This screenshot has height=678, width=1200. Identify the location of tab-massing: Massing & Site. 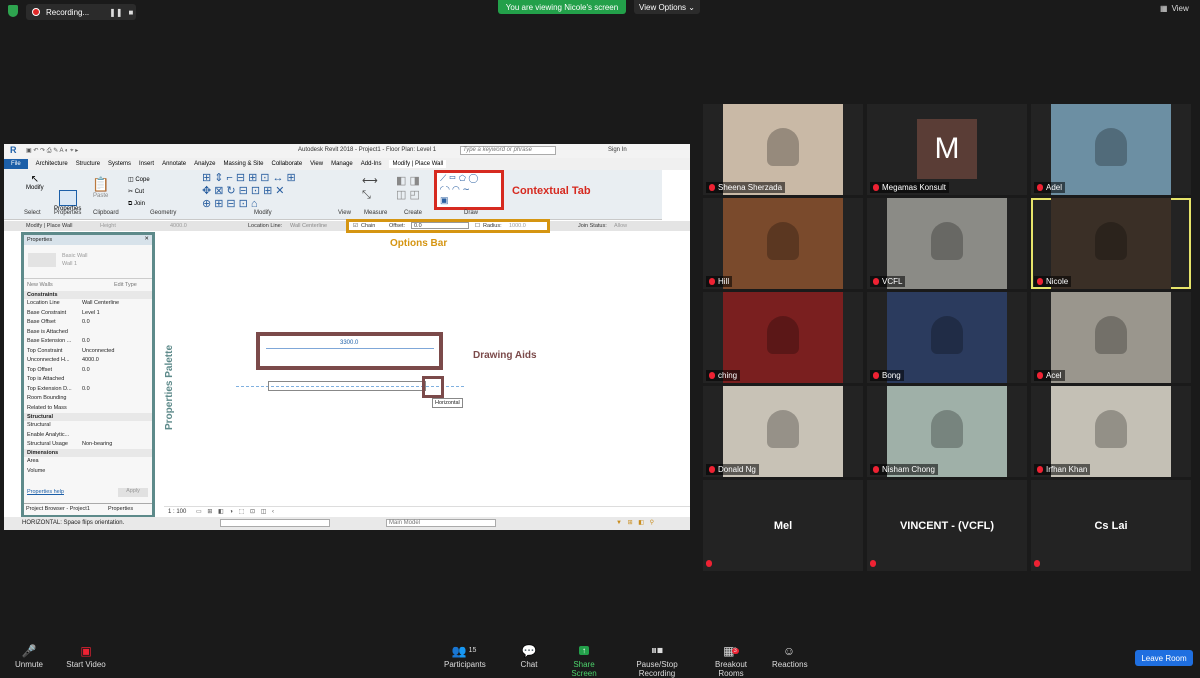
(243, 164).